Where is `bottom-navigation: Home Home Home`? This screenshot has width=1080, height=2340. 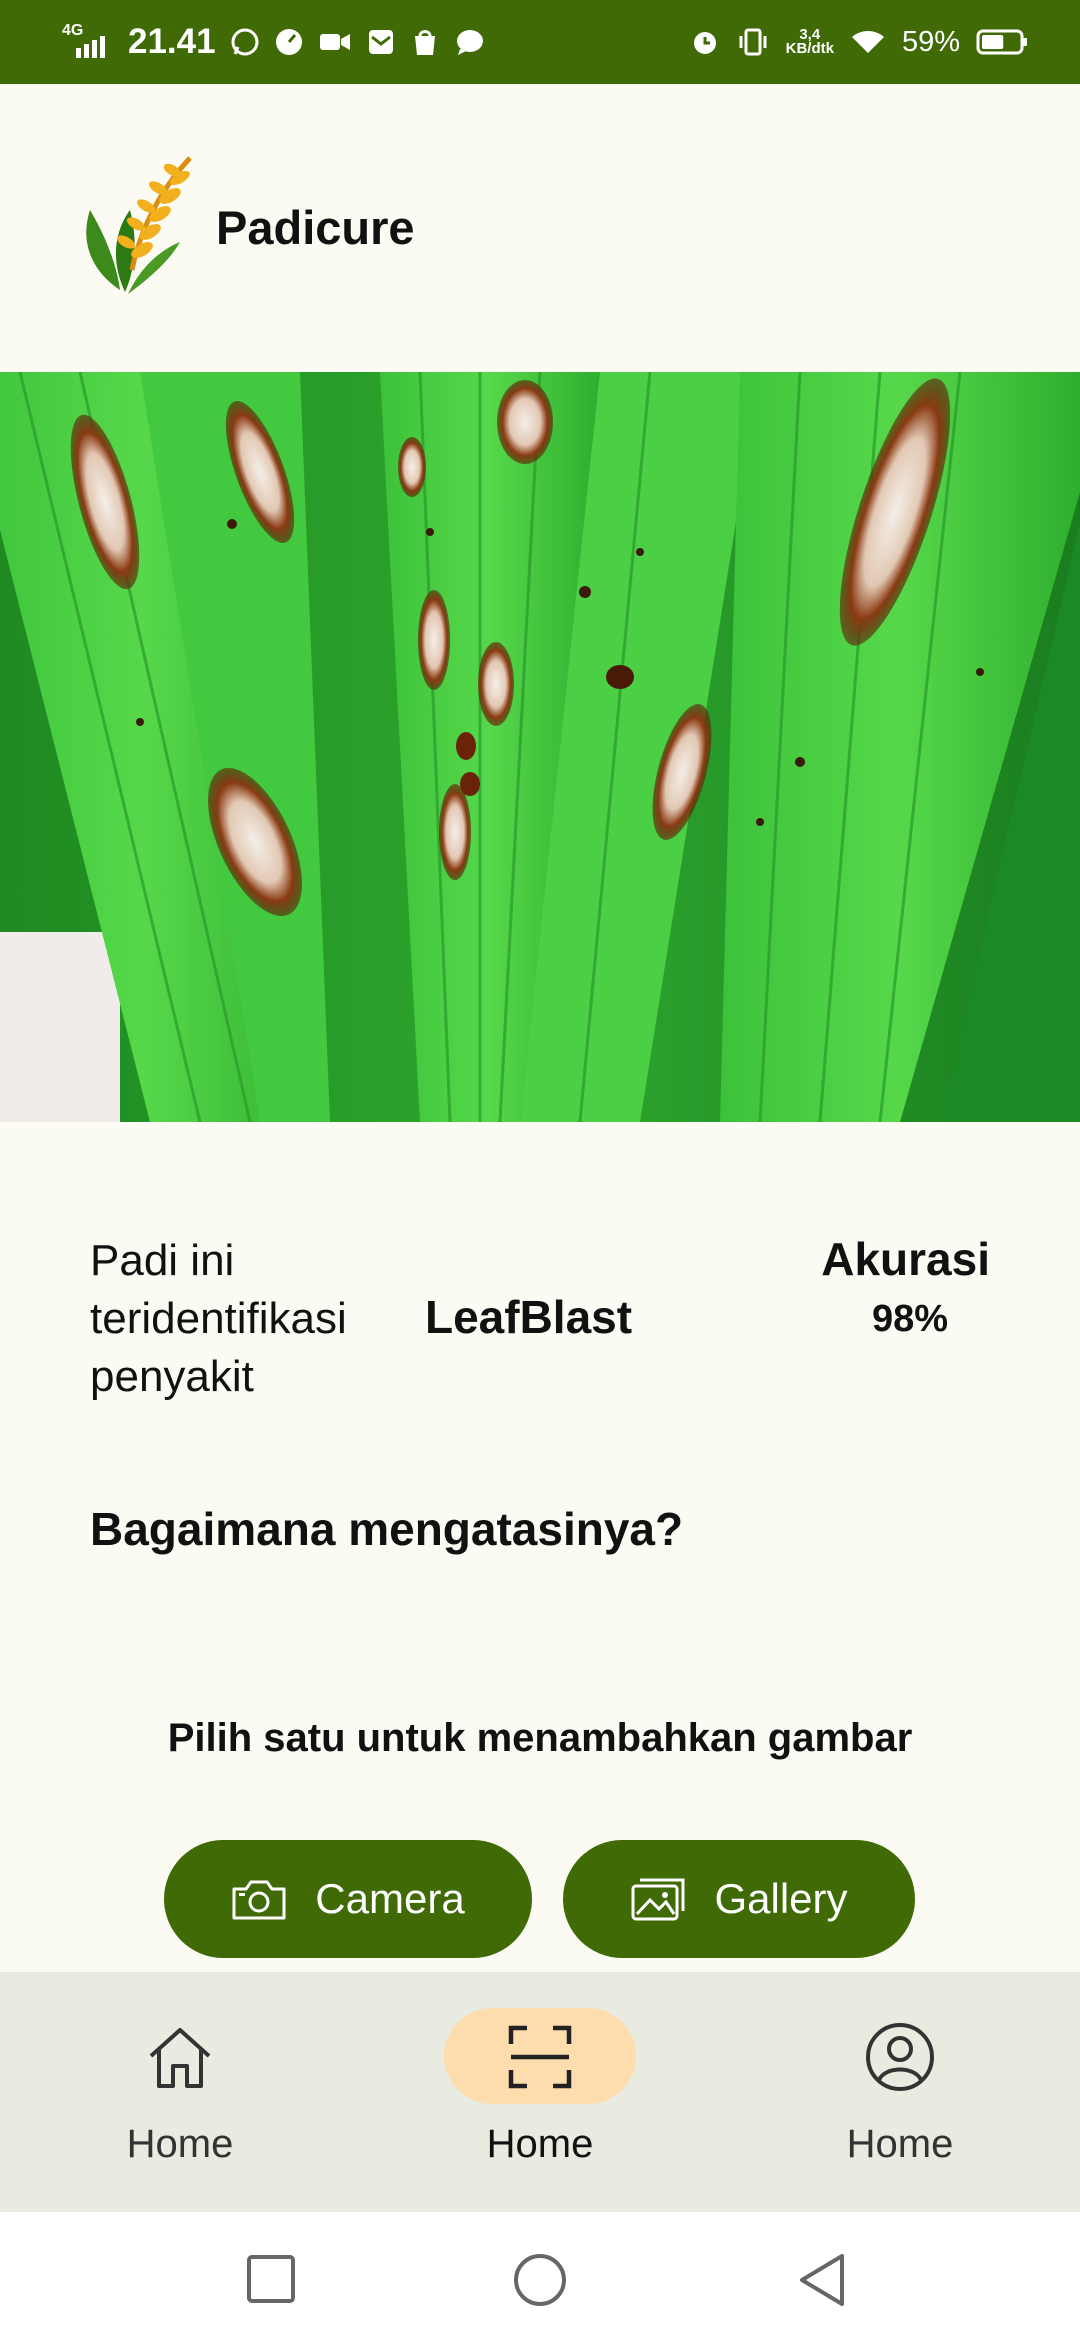
bottom-navigation: Home Home Home is located at coordinates (540, 2092).